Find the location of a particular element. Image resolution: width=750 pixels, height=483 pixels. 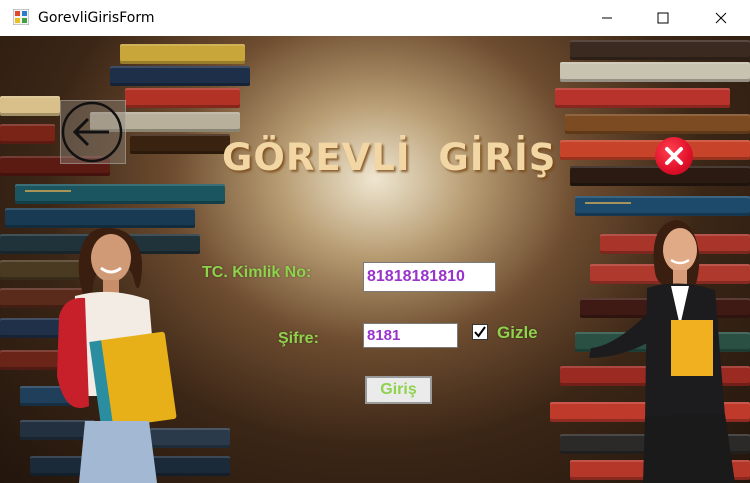

sifre-input: 8181 is located at coordinates (410, 335).